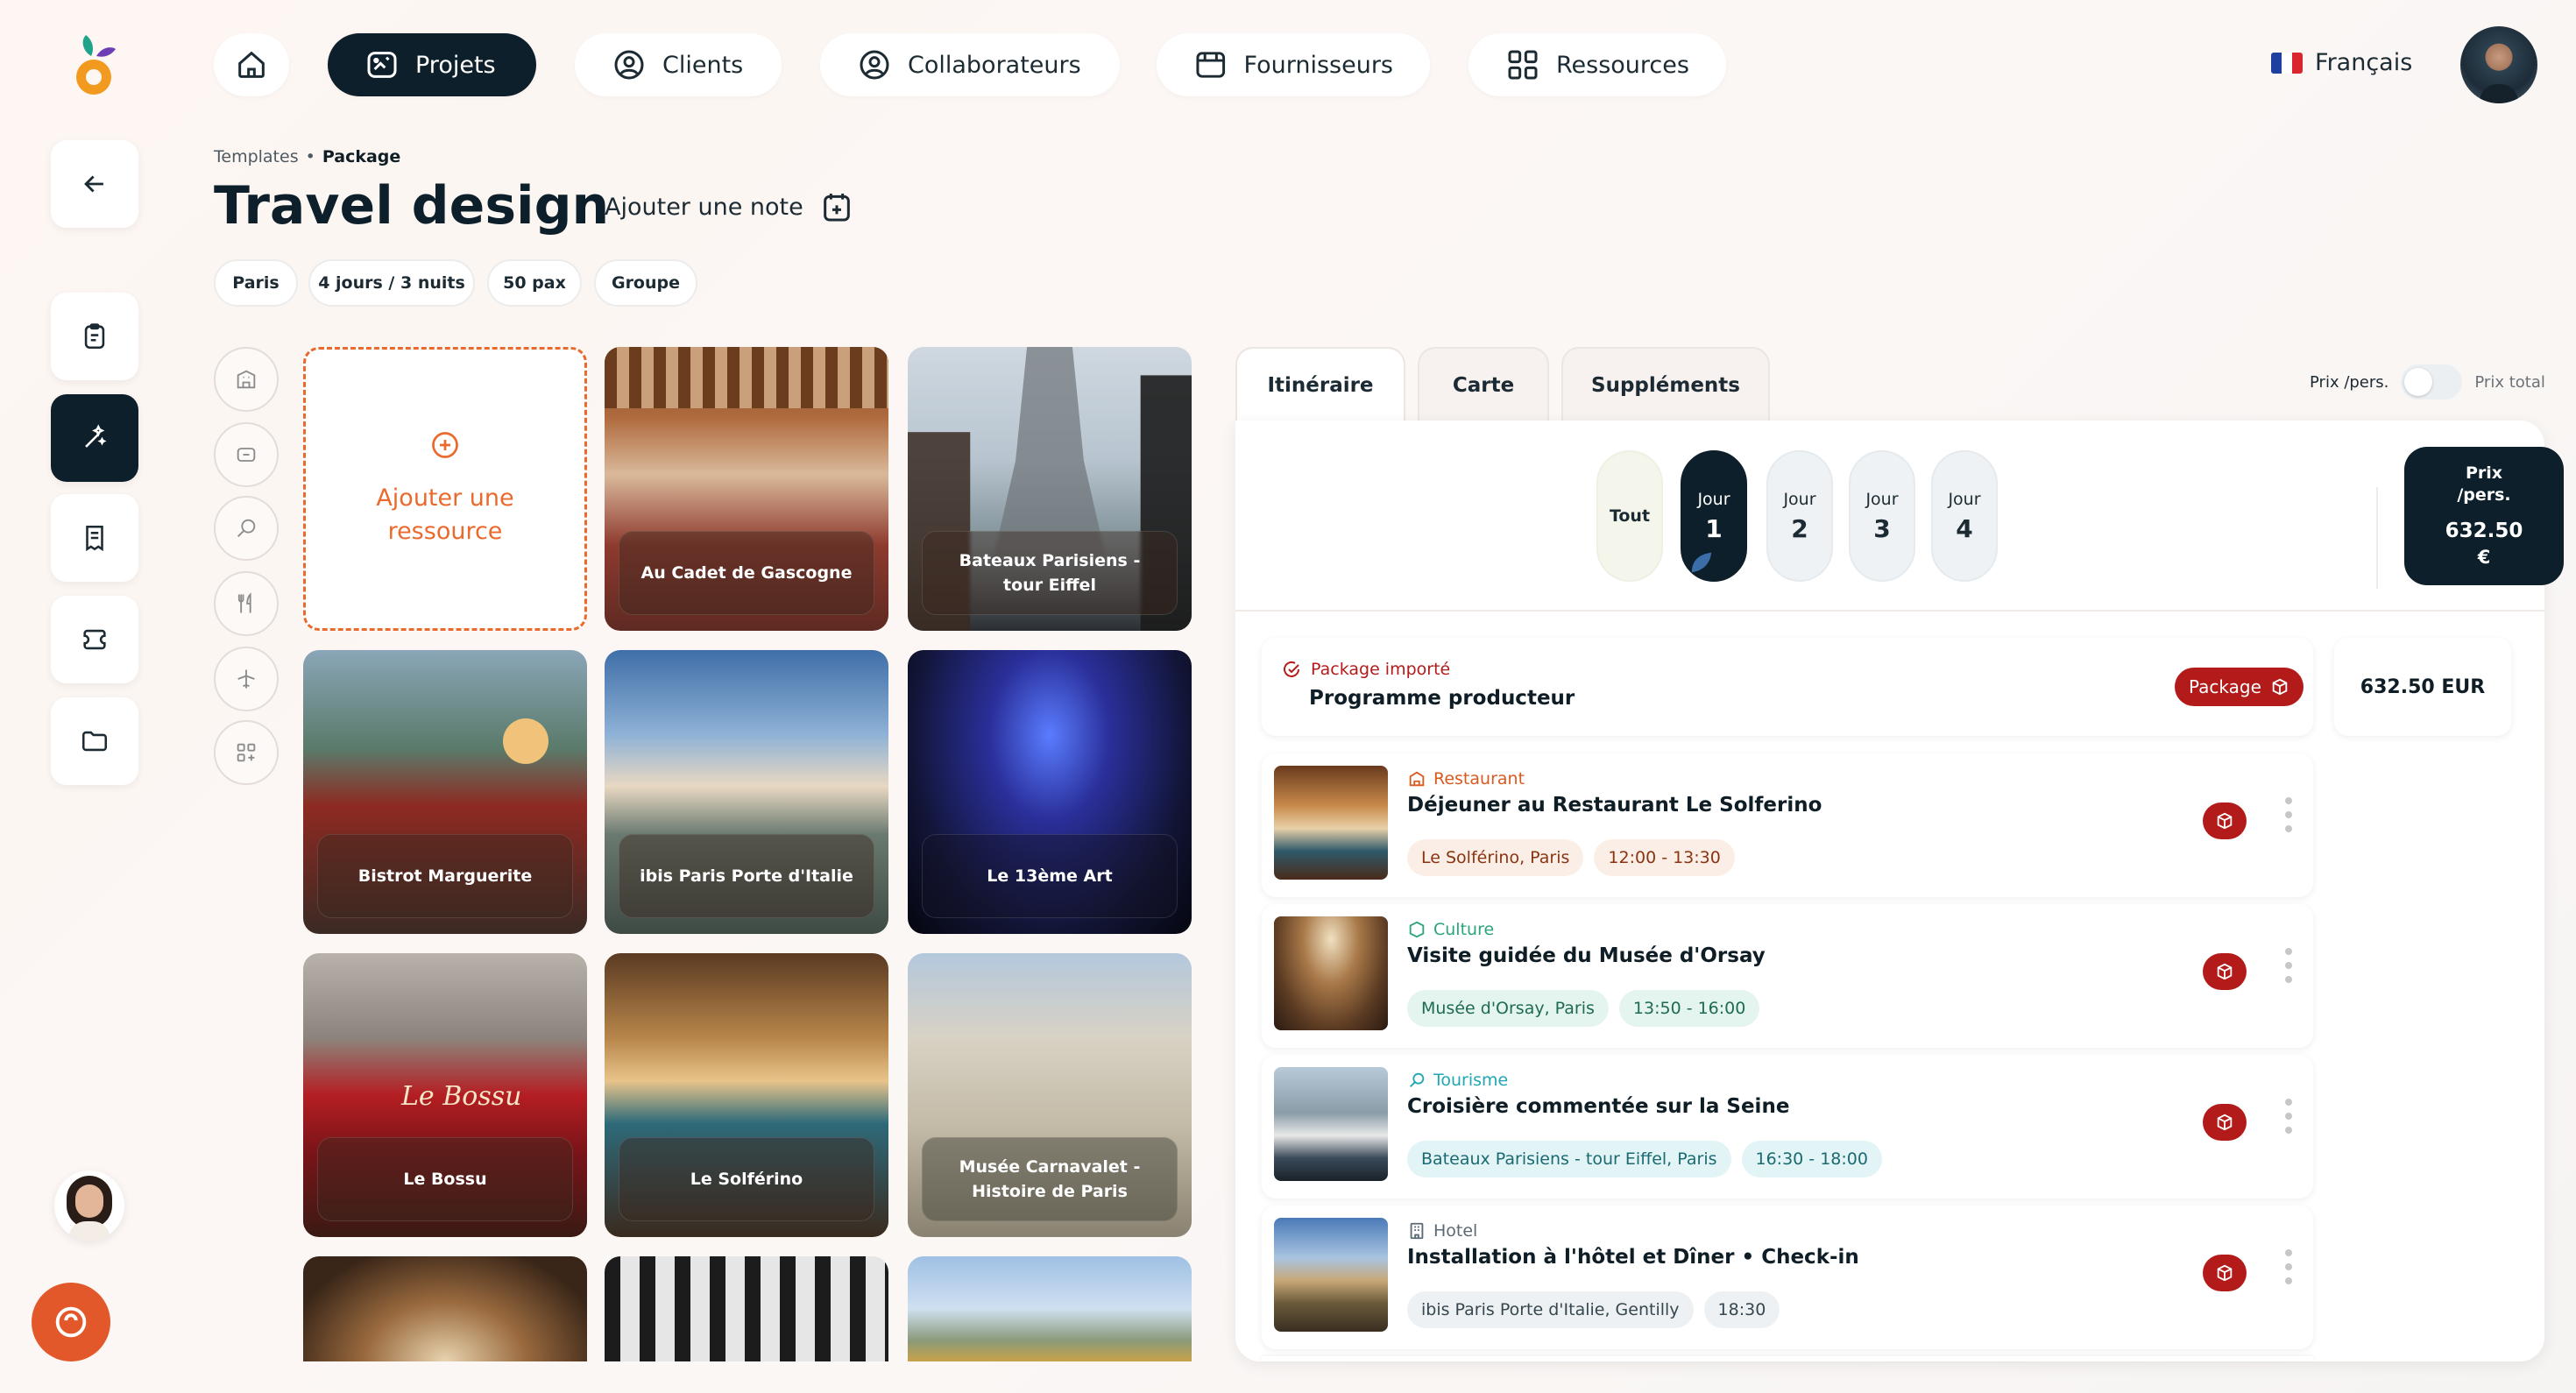  I want to click on day-number: 3, so click(1882, 528).